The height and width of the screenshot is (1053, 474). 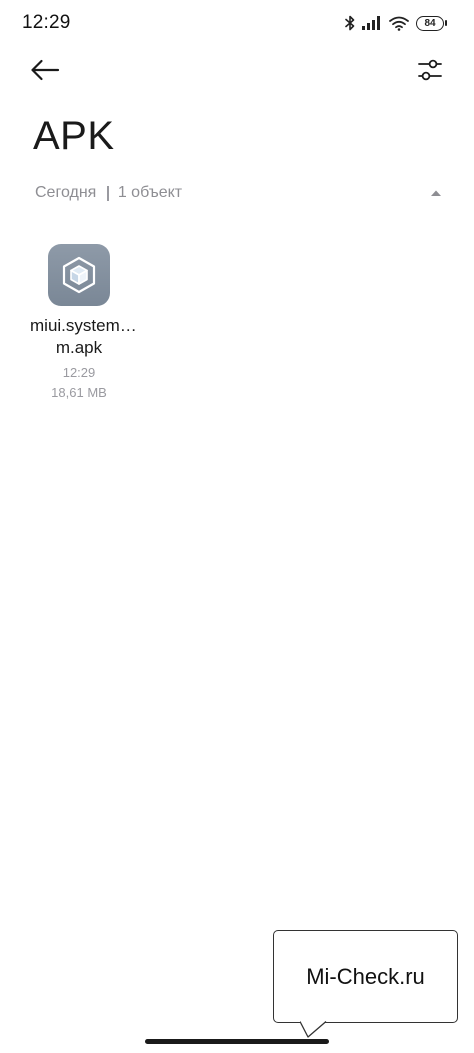 I want to click on filter-button, so click(x=430, y=72).